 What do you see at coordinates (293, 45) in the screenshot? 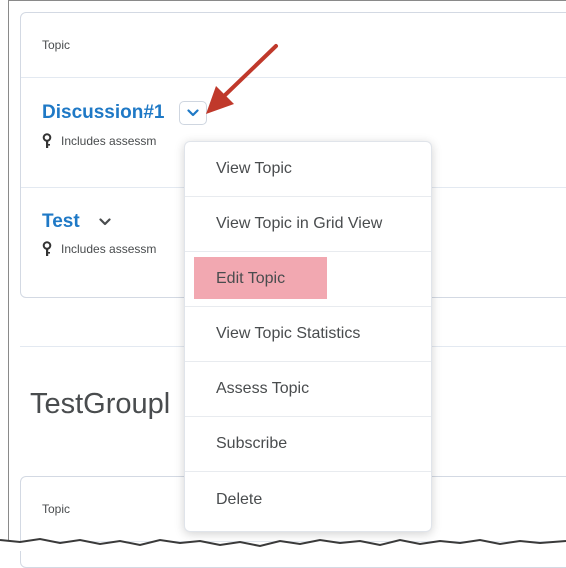
I see `topics-table-header: Topic` at bounding box center [293, 45].